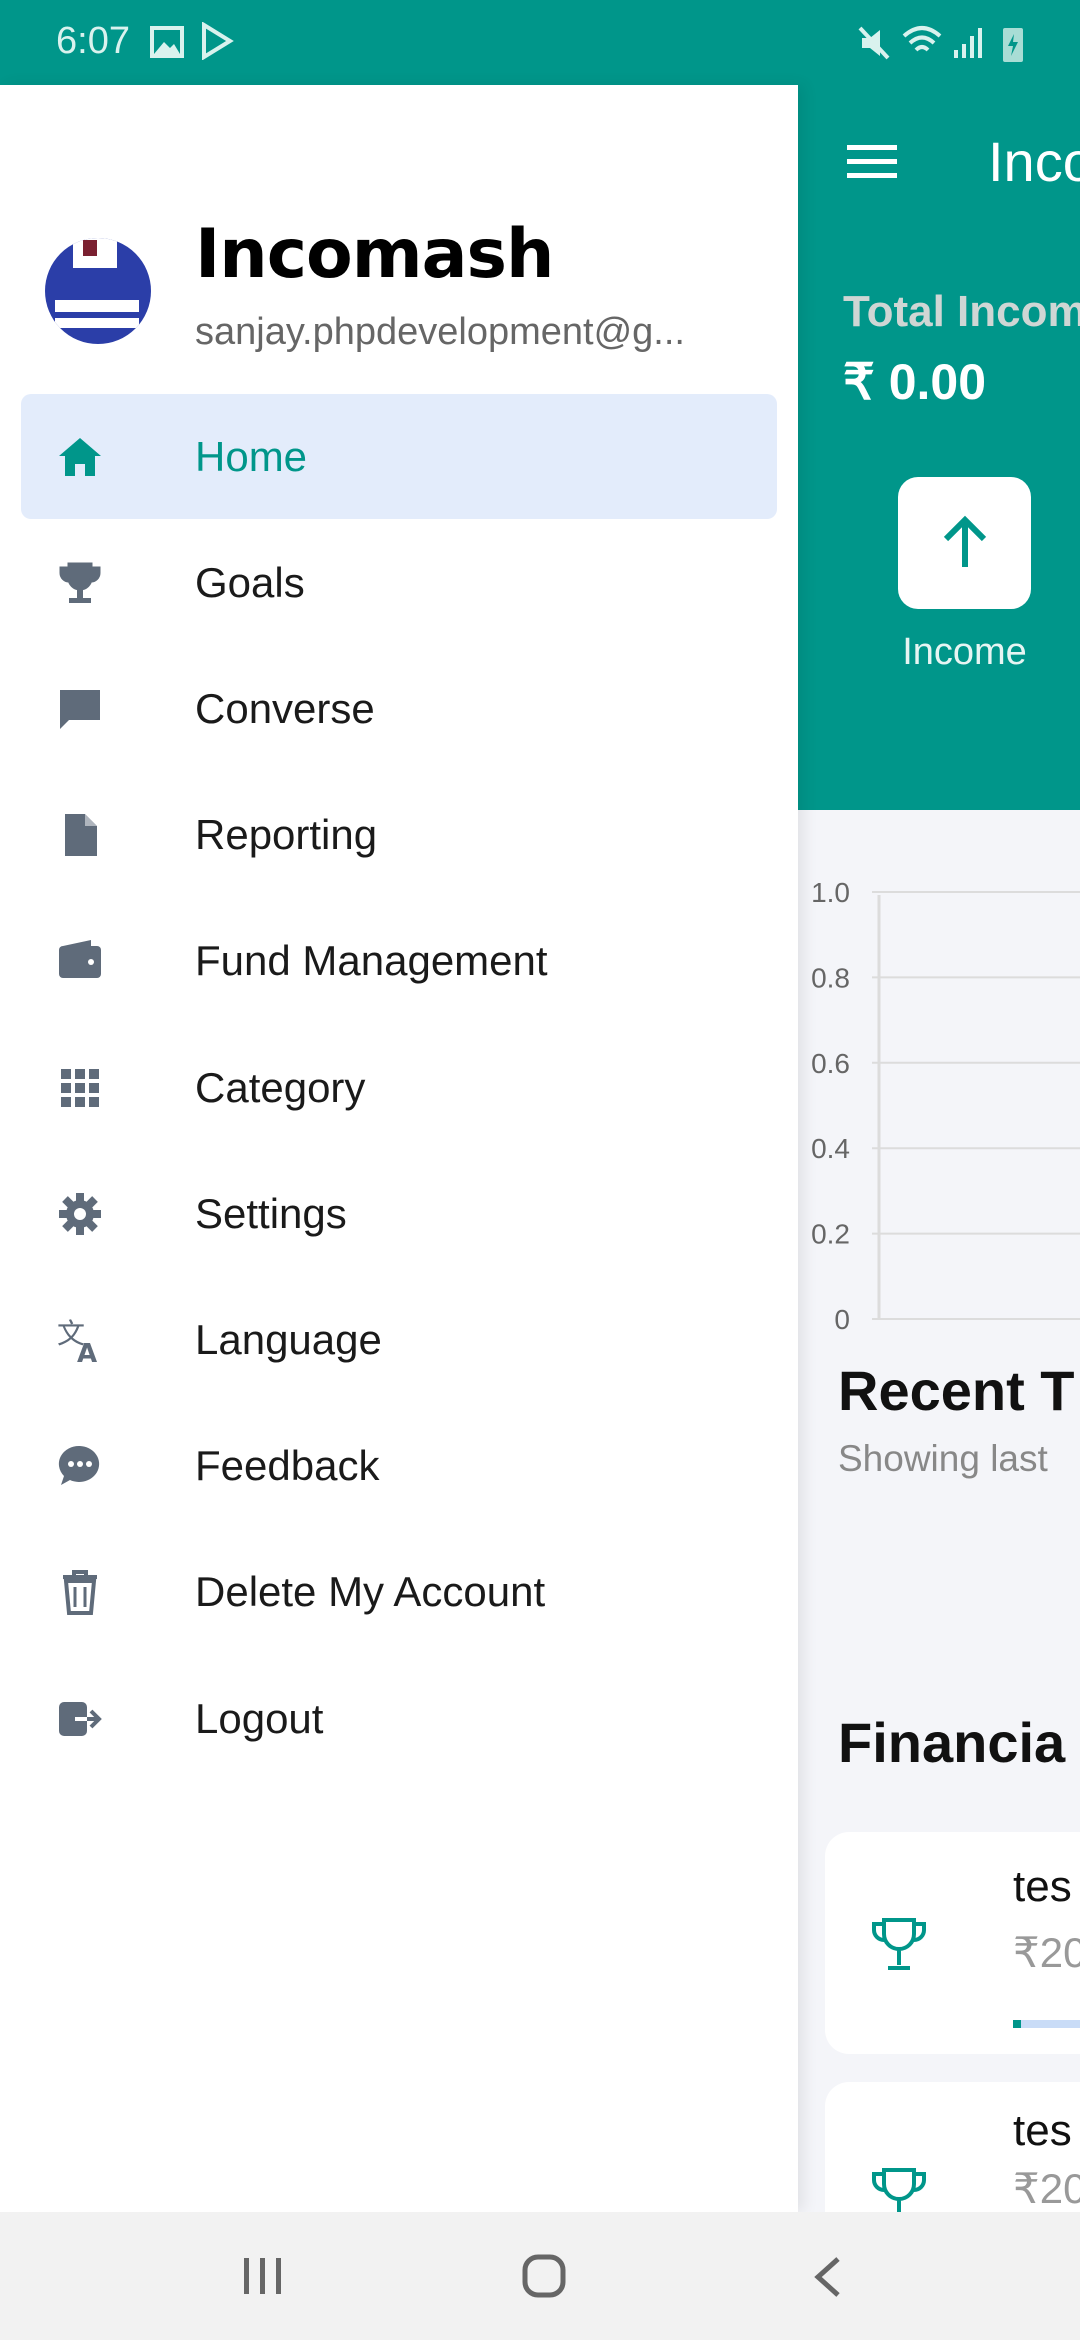 This screenshot has height=2340, width=1080. What do you see at coordinates (956, 1390) in the screenshot?
I see `recent-transactions-title: Recent T` at bounding box center [956, 1390].